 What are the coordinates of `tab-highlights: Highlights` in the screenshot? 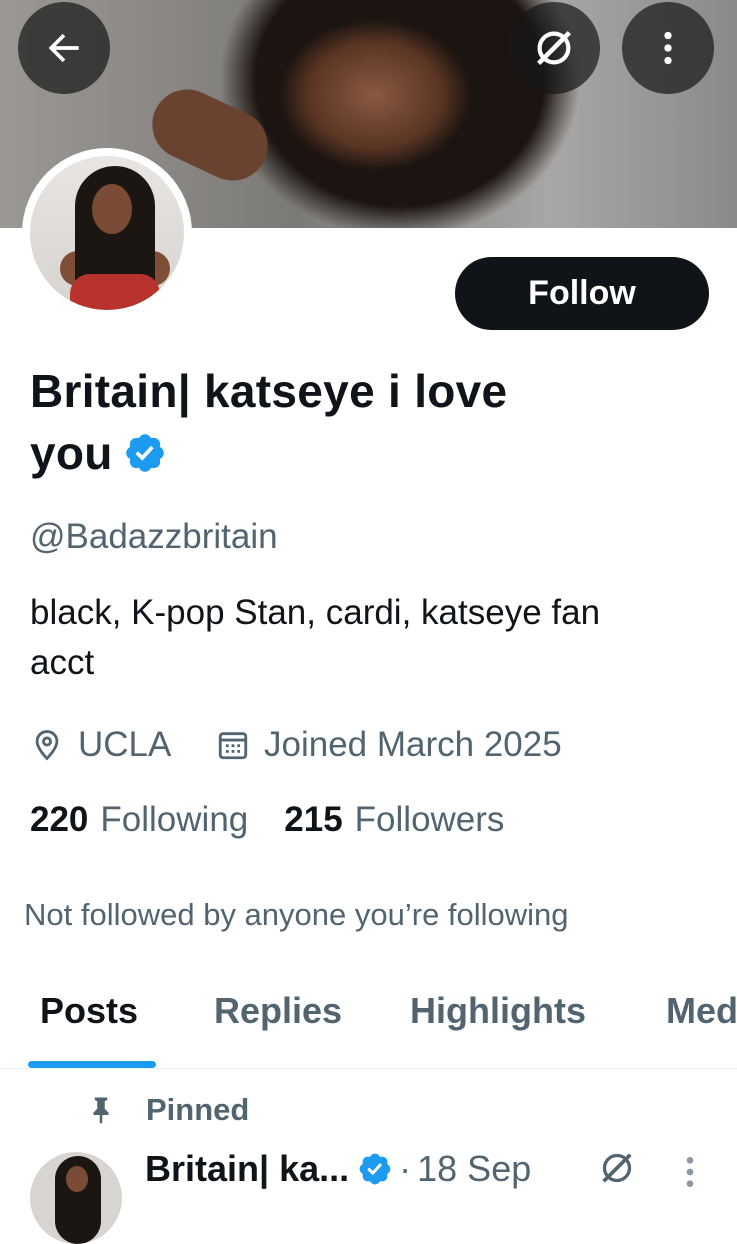 It's located at (498, 1011).